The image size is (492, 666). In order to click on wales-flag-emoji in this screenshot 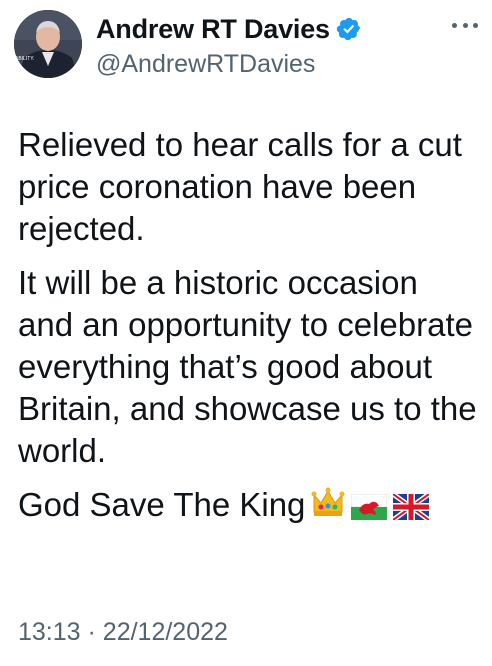, I will do `click(369, 509)`.